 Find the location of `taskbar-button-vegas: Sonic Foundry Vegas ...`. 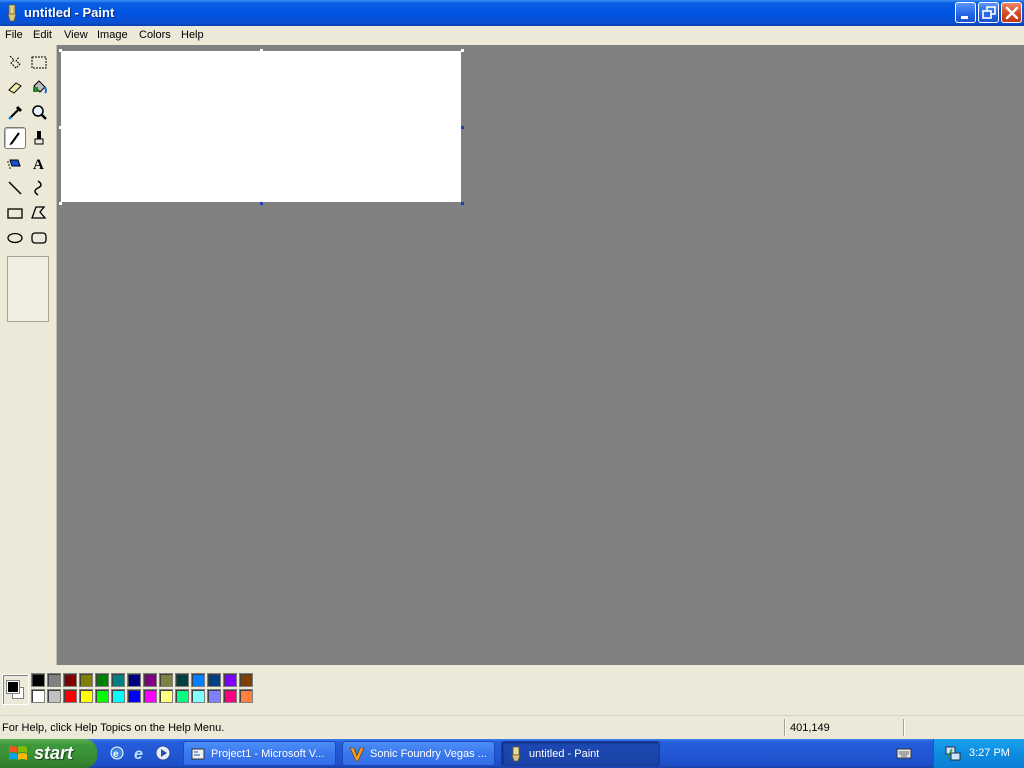

taskbar-button-vegas: Sonic Foundry Vegas ... is located at coordinates (418, 753).